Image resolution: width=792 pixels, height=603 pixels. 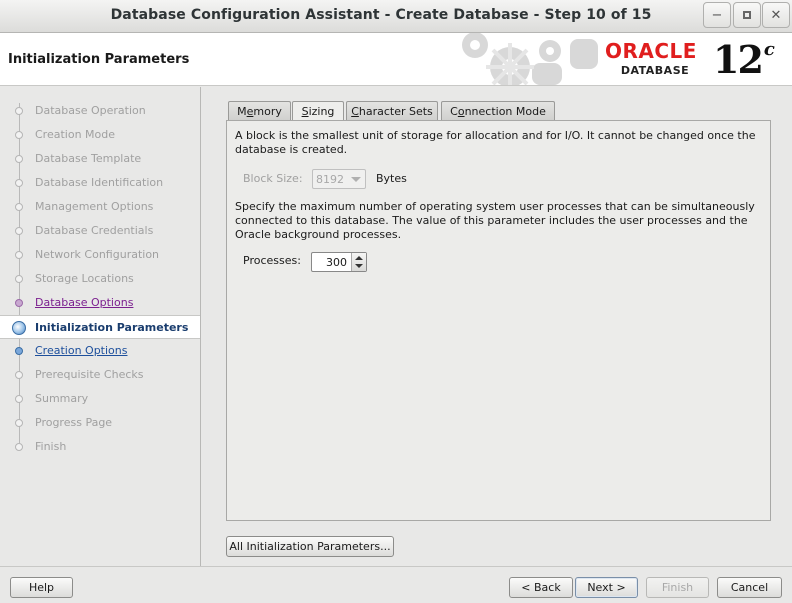 I want to click on step-label: Creation Mode, so click(x=75, y=134).